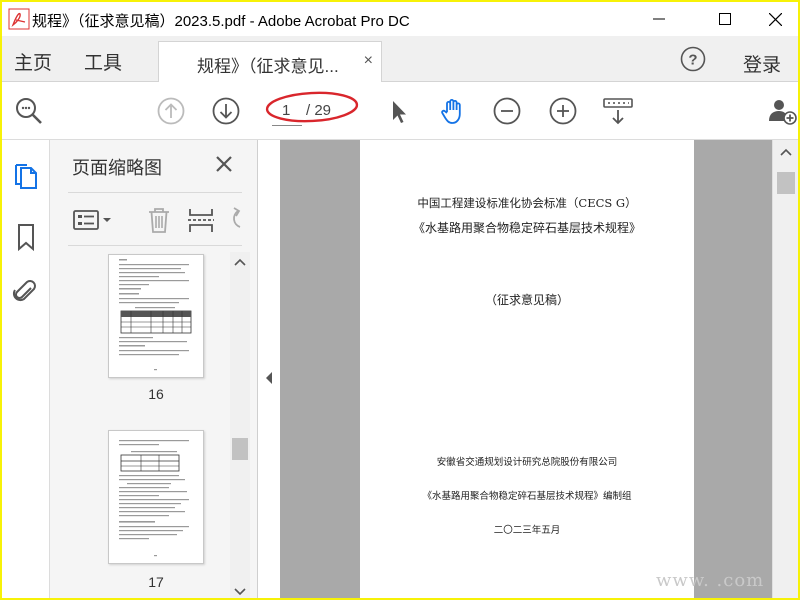 This screenshot has height=600, width=800. I want to click on maximize-button, so click(725, 19).